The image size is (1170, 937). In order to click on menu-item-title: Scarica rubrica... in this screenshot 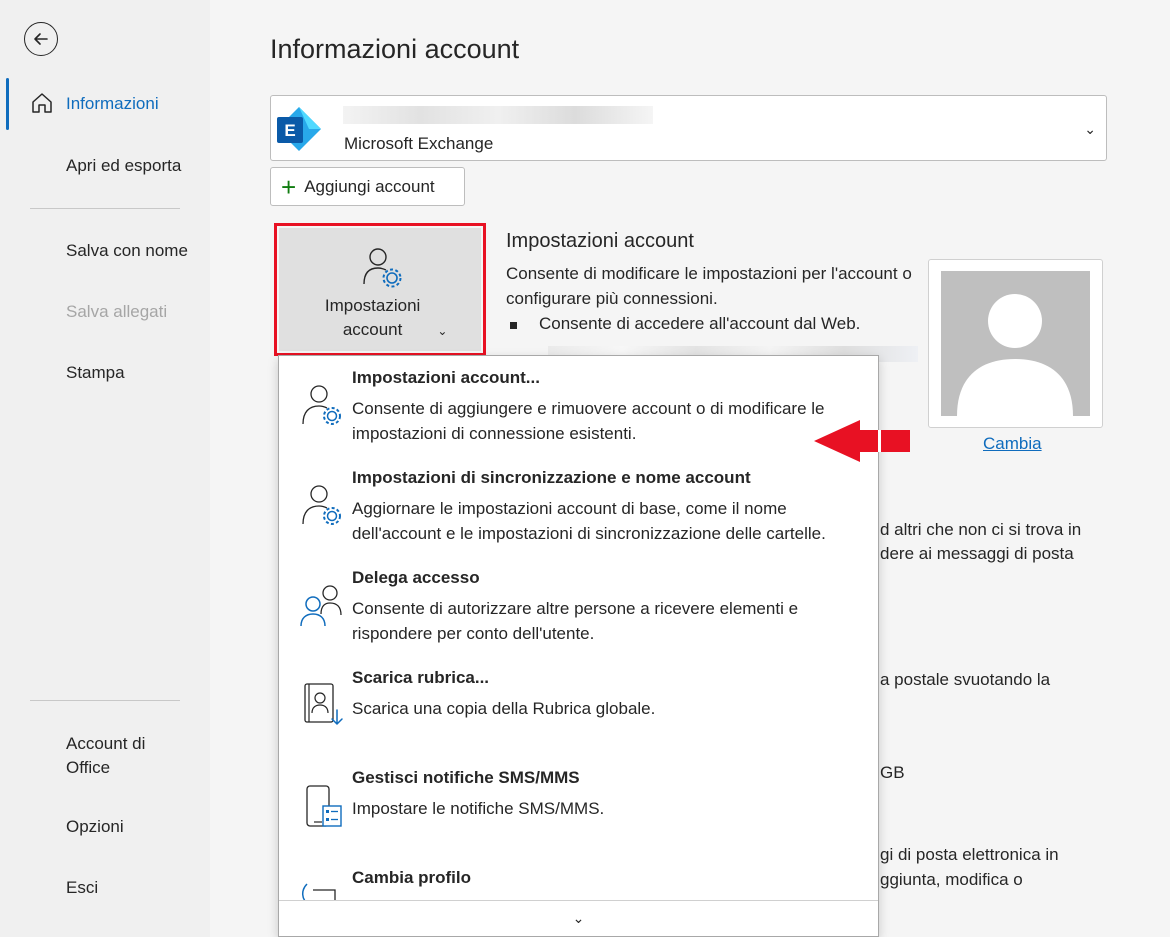, I will do `click(421, 677)`.